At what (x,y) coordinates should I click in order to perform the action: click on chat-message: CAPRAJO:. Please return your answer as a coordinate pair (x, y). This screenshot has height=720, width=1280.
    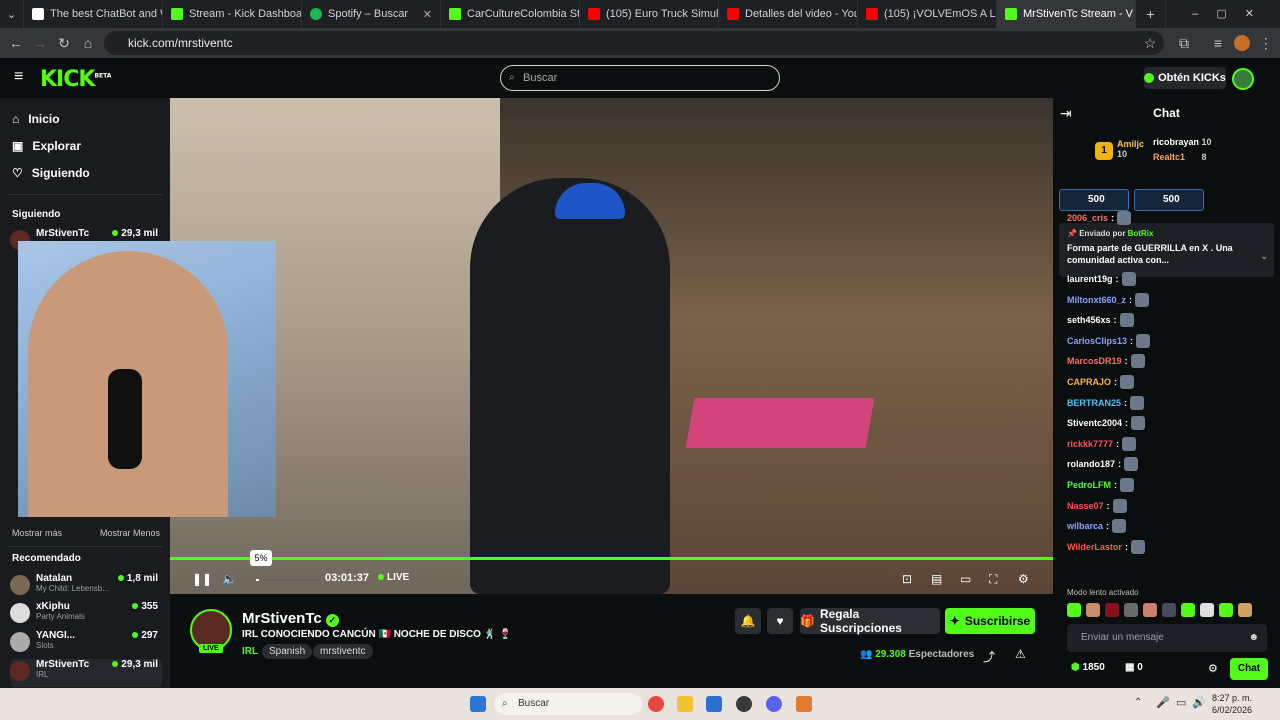
    Looking at the image, I should click on (1101, 382).